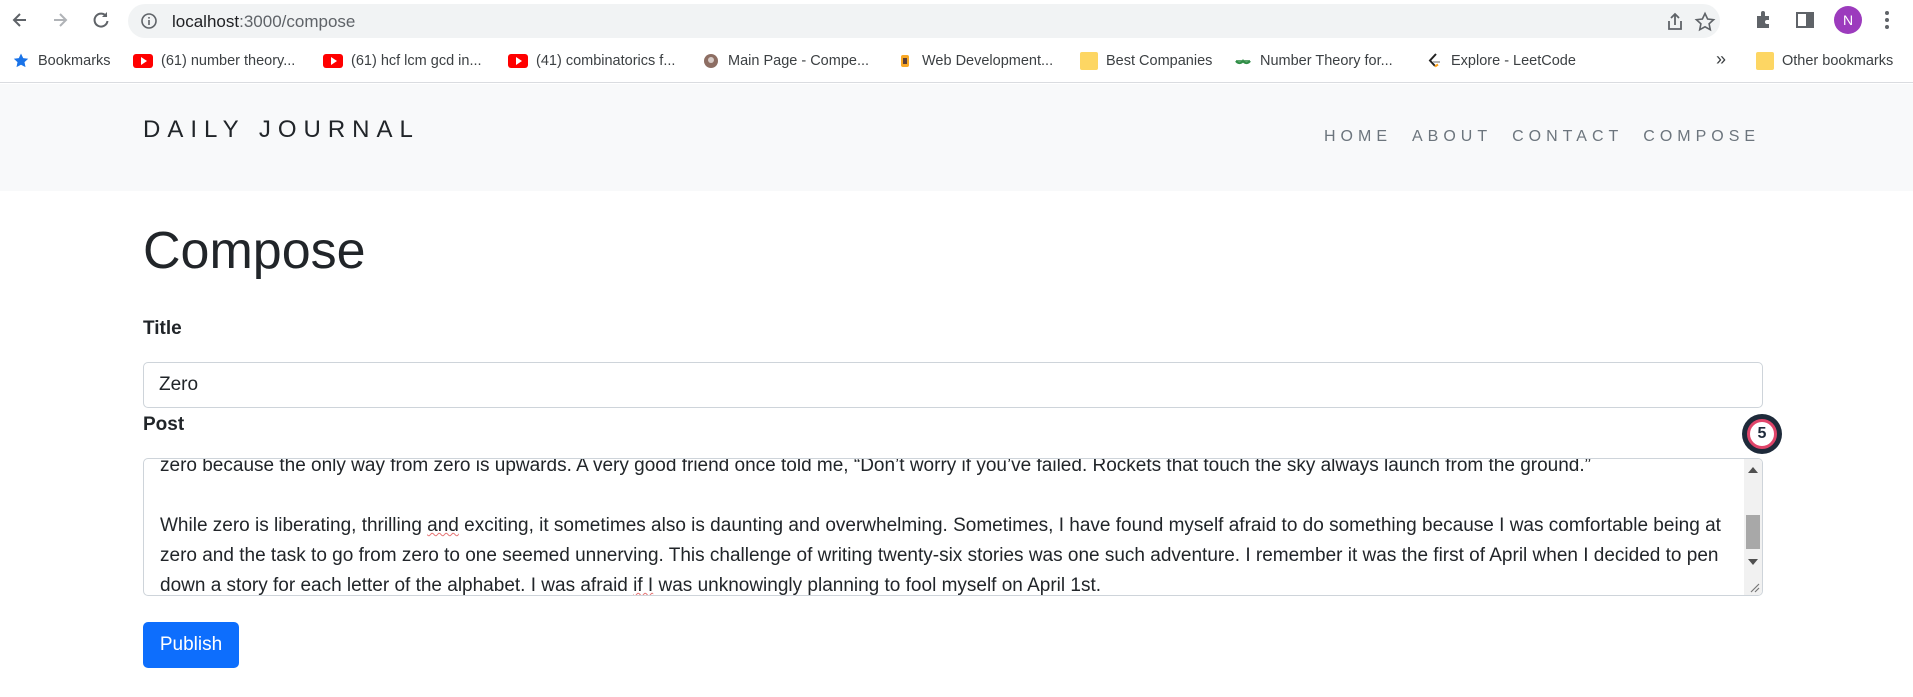  I want to click on textarea-scrollbar, so click(1753, 527).